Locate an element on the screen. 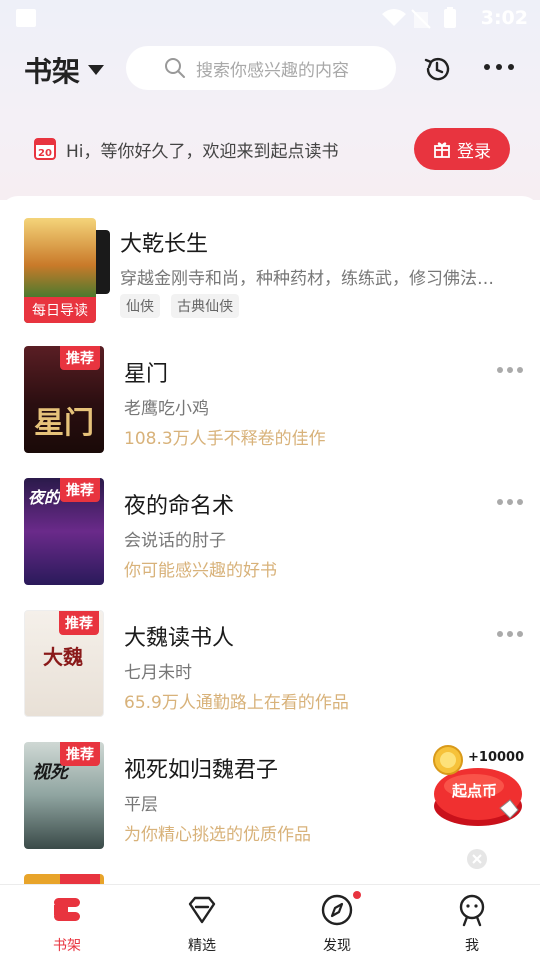  coin-label: 起点币 is located at coordinates (475, 791).